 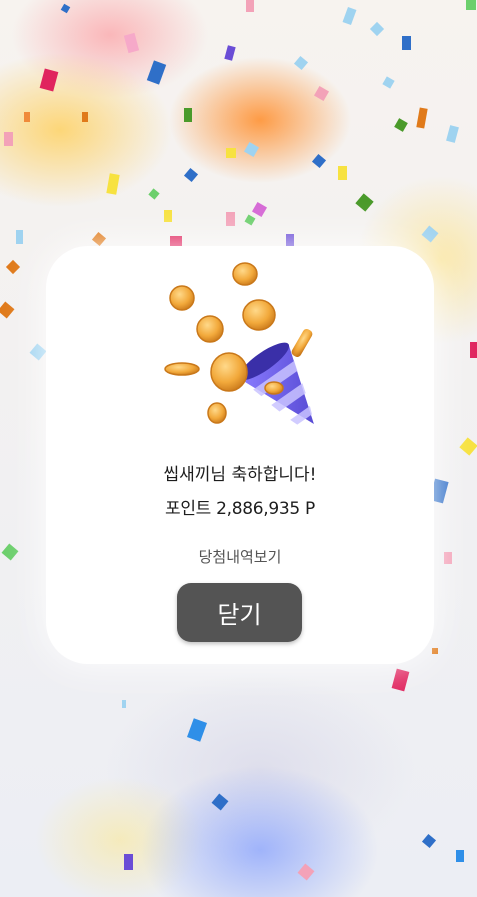 What do you see at coordinates (240, 475) in the screenshot?
I see `congratulations-title: 씹새끼님 축하합니다!` at bounding box center [240, 475].